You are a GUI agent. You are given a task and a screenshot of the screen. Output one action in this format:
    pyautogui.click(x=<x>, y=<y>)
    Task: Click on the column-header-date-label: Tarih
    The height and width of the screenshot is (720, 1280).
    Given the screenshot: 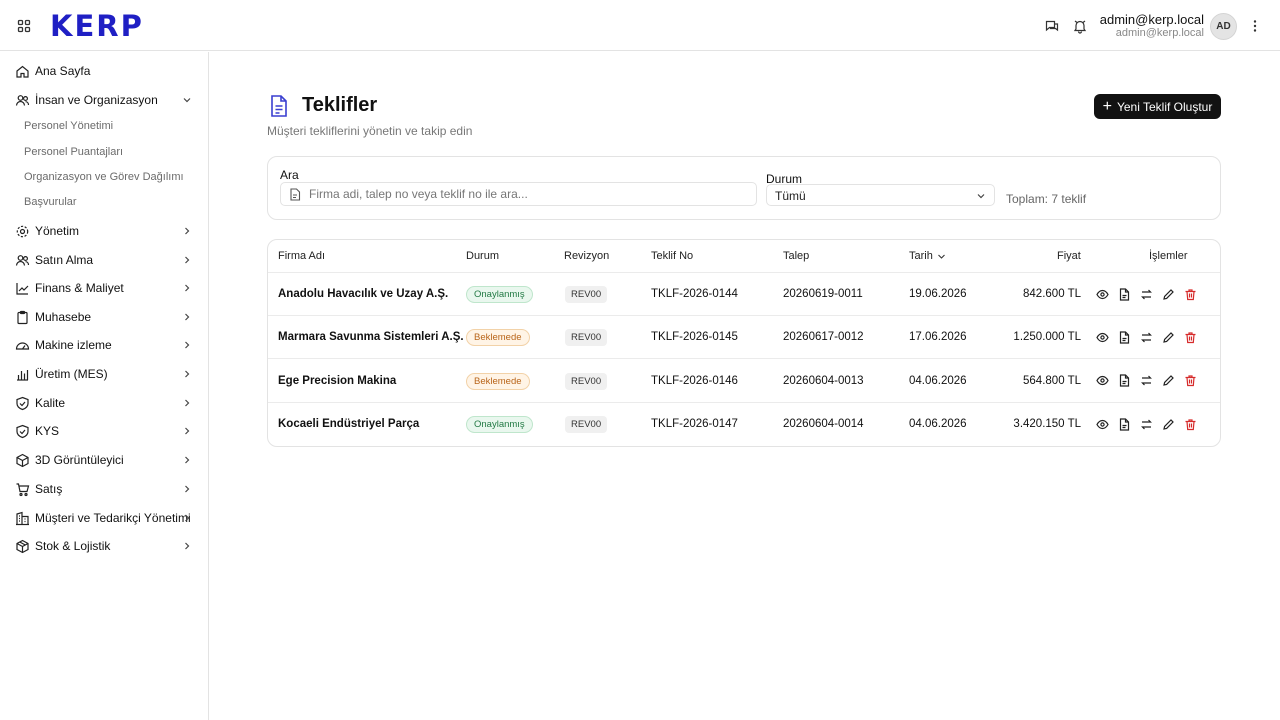 What is the action you would take?
    pyautogui.click(x=921, y=256)
    